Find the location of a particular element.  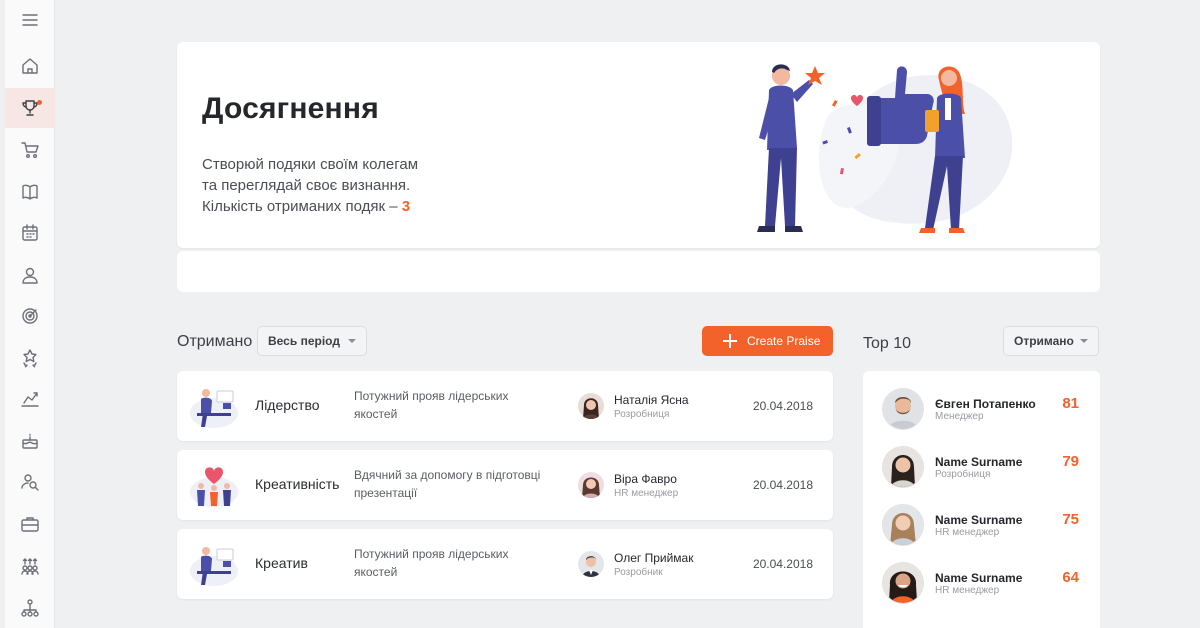

chart-icon is located at coordinates (30, 399).